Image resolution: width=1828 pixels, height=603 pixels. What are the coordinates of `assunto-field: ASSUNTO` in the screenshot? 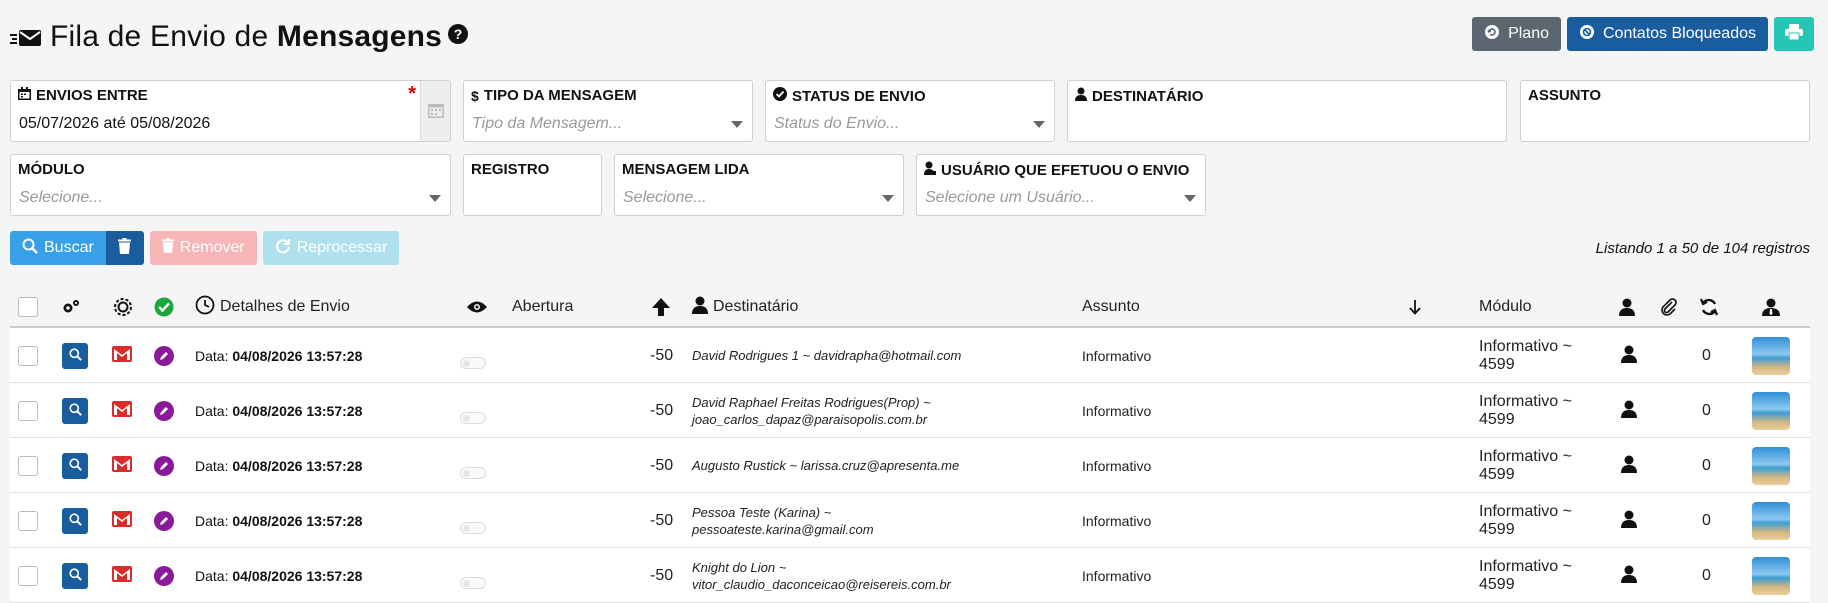 It's located at (1665, 111).